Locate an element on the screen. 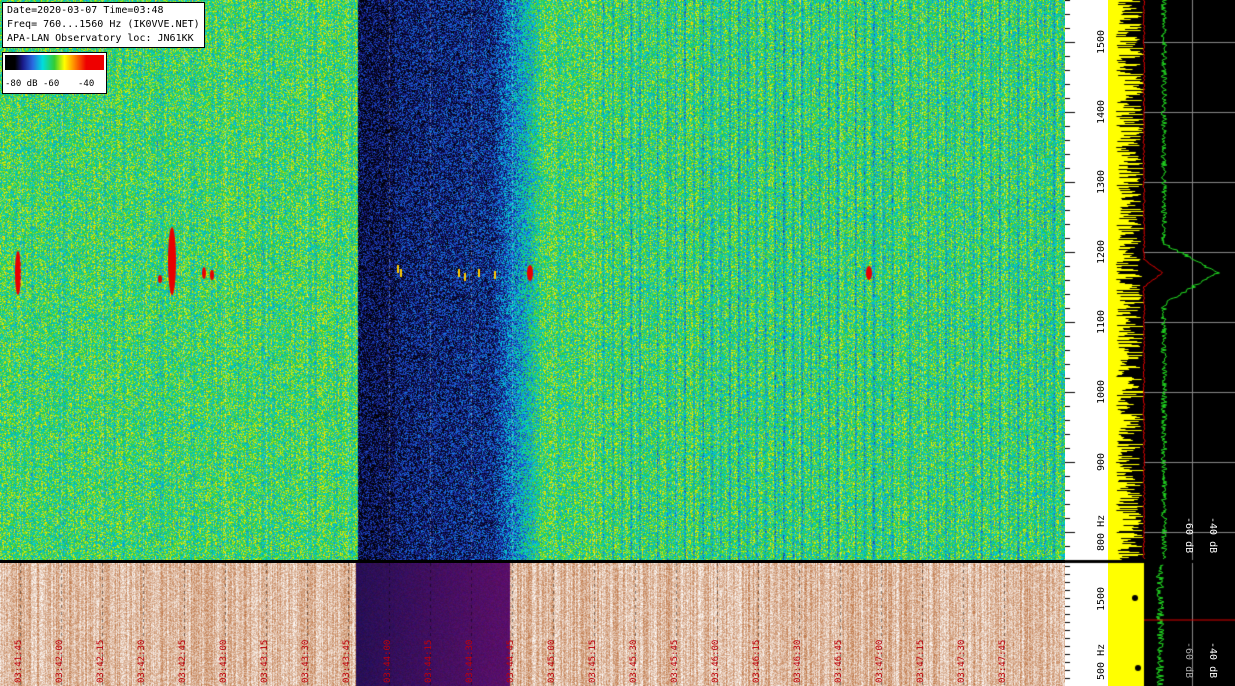 The image size is (1235, 686). freq-tick-label: 1000 is located at coordinates (1101, 392).